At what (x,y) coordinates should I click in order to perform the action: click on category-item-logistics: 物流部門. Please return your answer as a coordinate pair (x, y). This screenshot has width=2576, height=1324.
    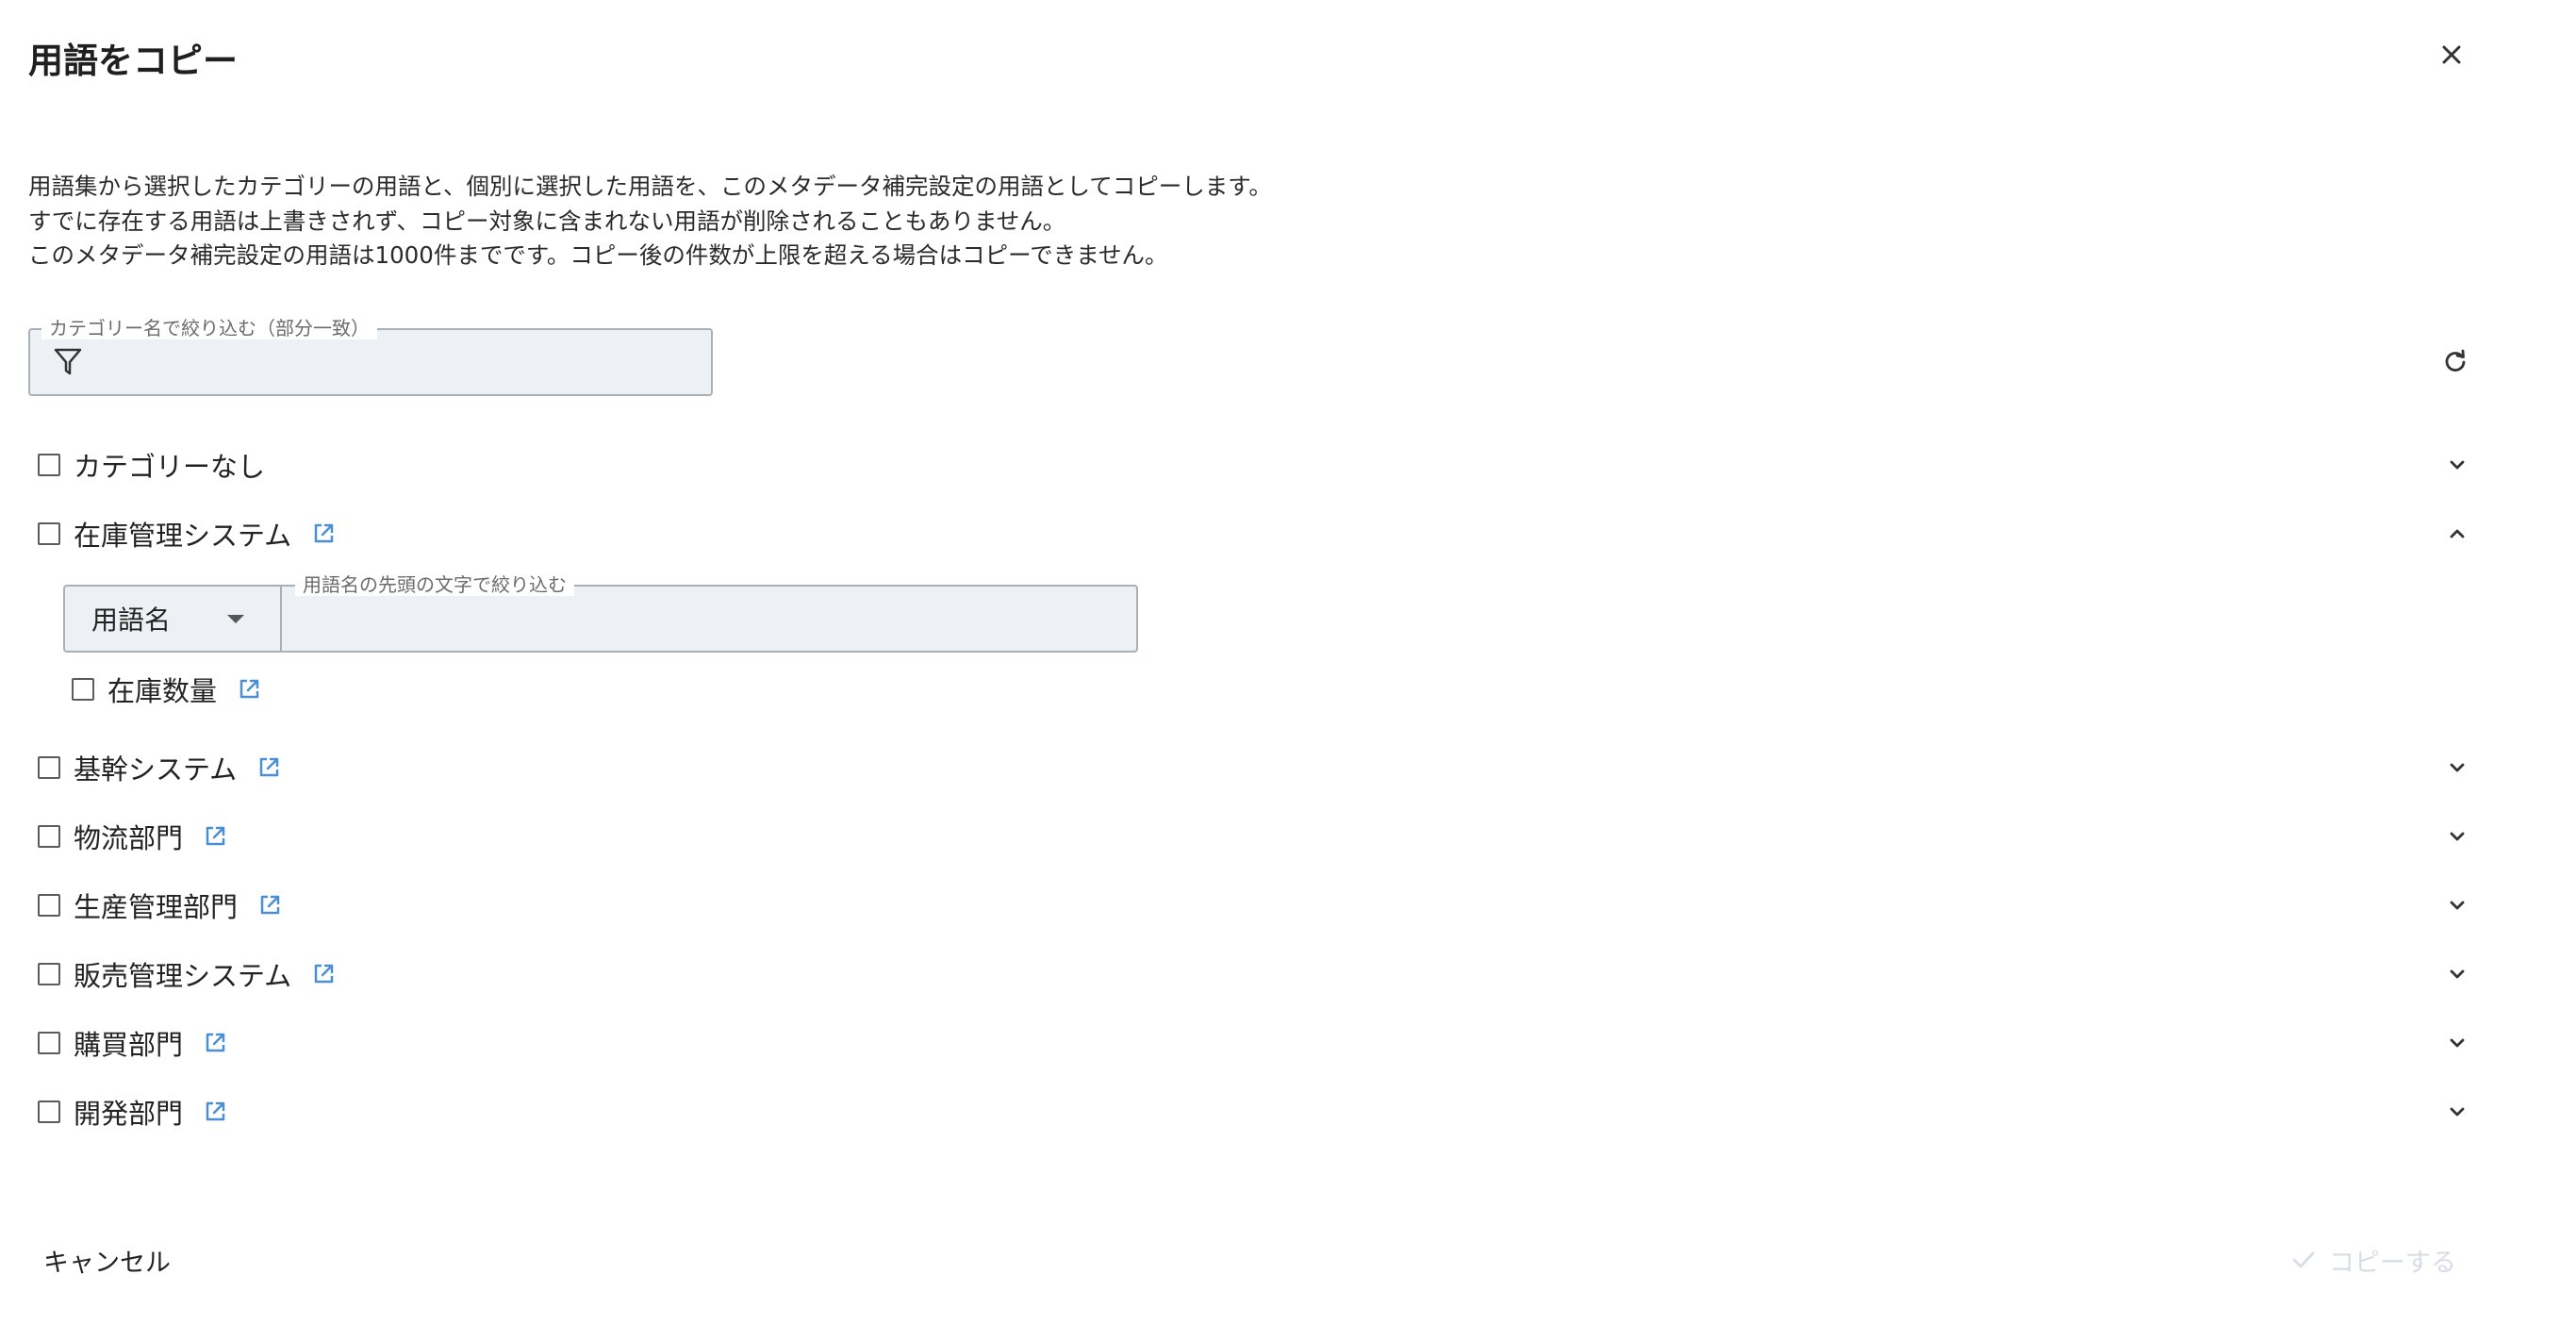
    Looking at the image, I should click on (132, 836).